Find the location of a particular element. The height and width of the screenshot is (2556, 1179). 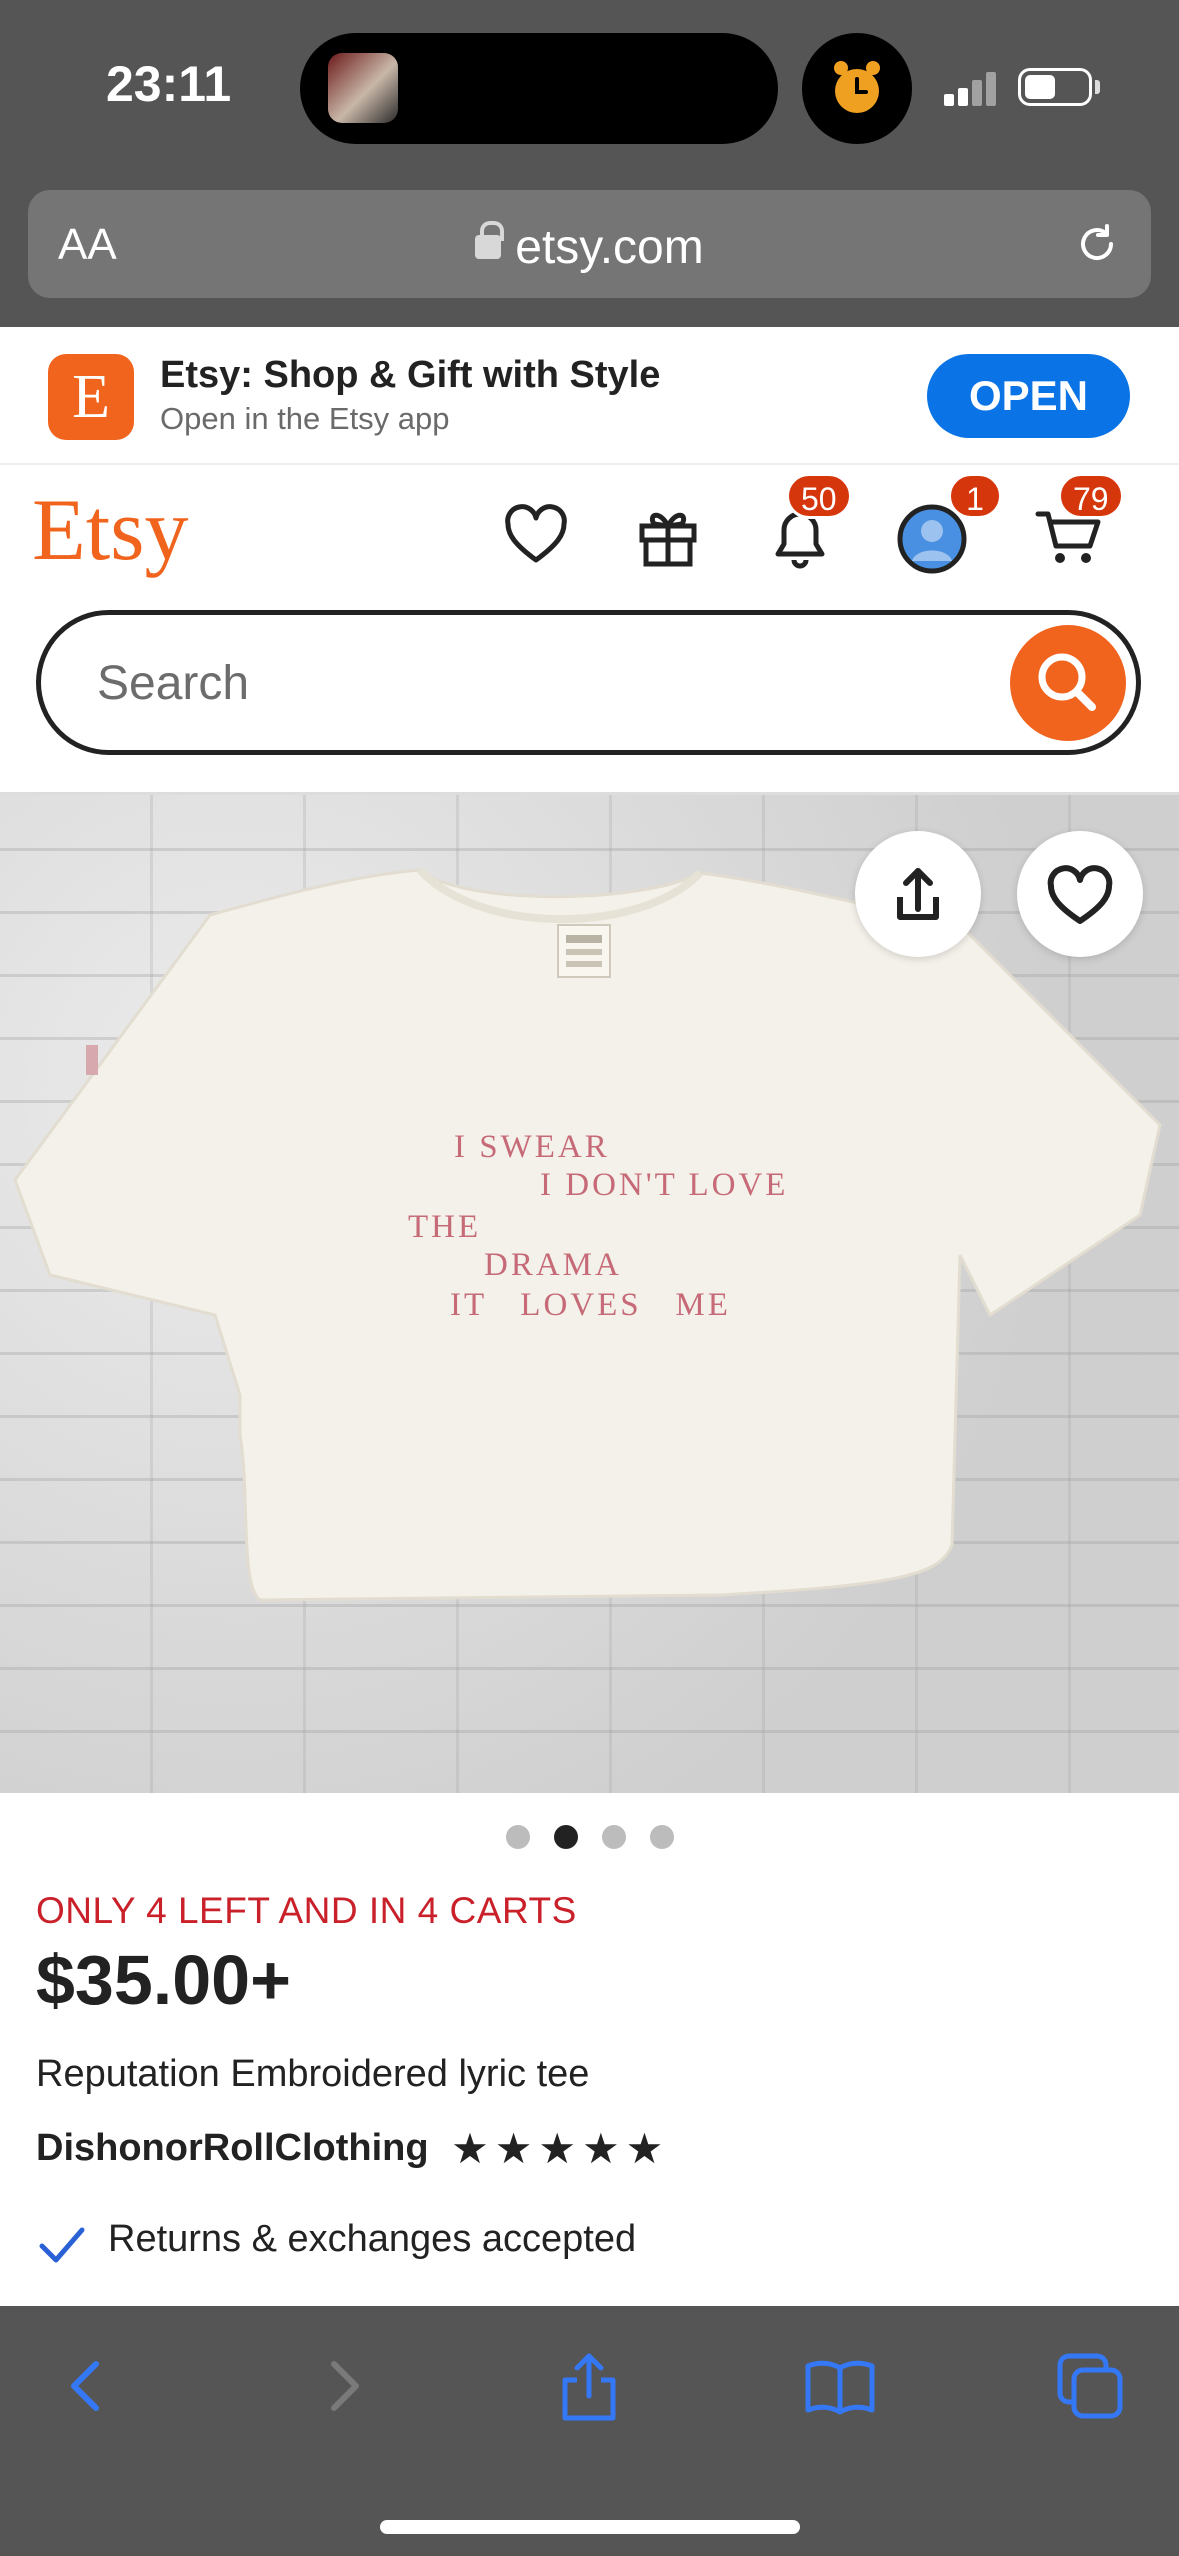

rating-stars: ★★★★★ is located at coordinates (560, 2148).